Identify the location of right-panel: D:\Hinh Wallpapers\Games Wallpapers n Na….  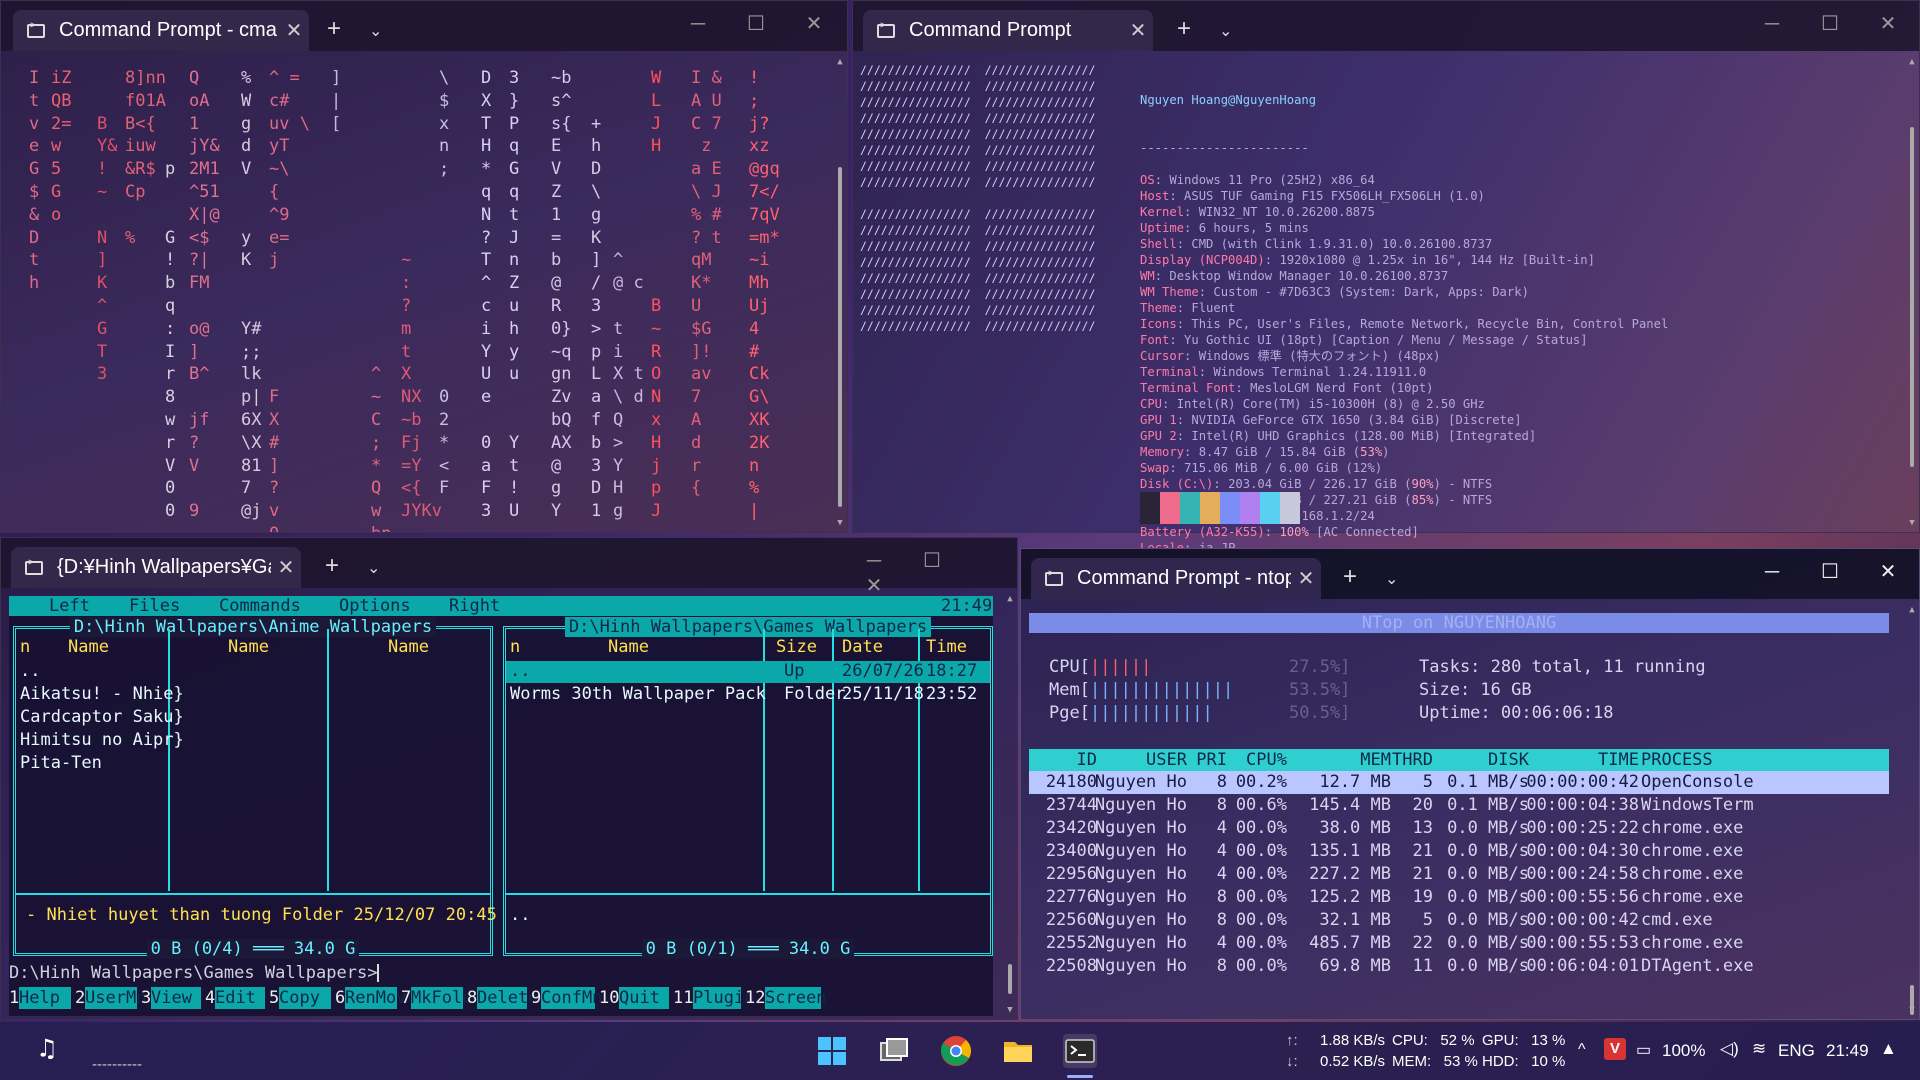
(748, 788).